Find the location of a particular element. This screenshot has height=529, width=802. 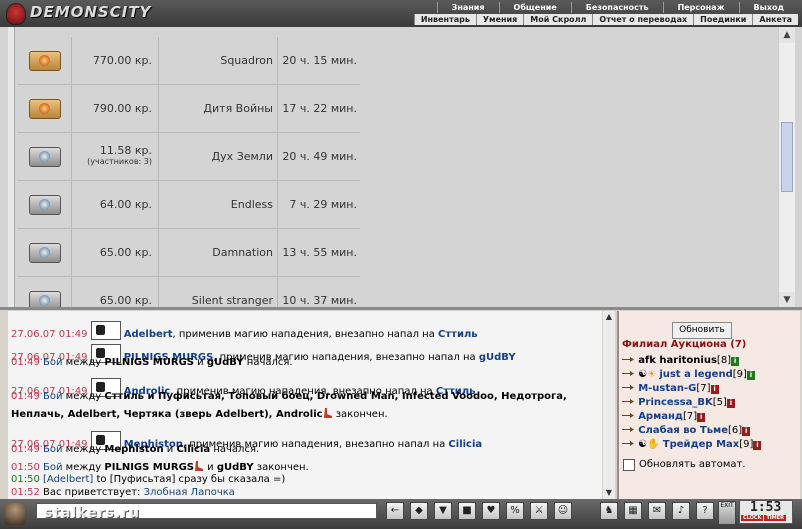

lot-time: 20 ч. 49 мин. is located at coordinates (319, 156).